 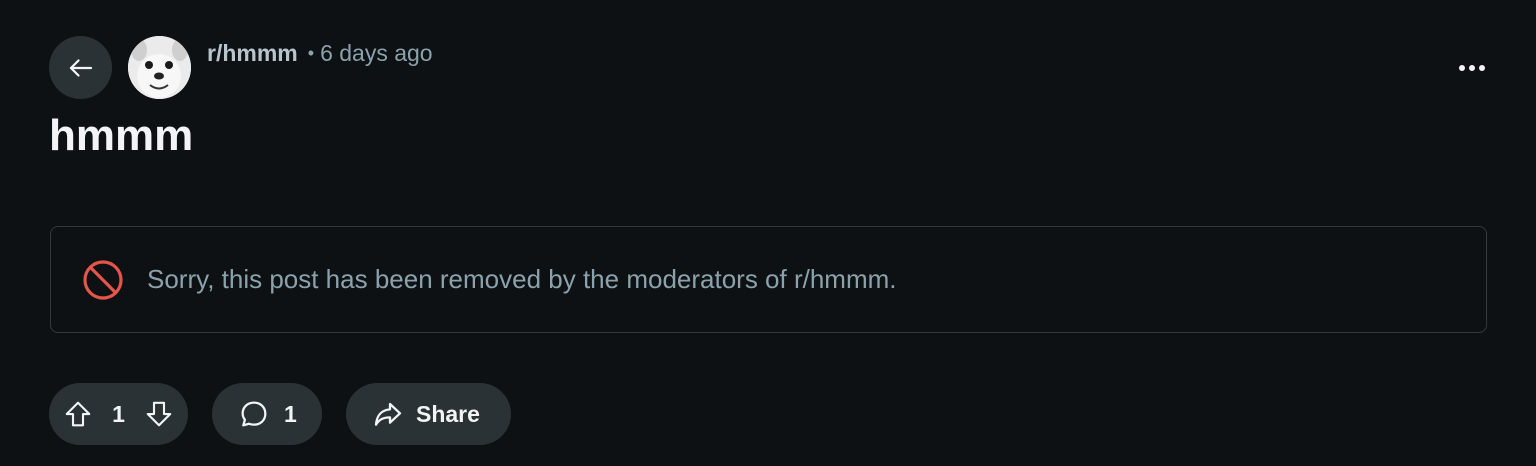 What do you see at coordinates (376, 52) in the screenshot?
I see `post-timestamp: 6 days ago` at bounding box center [376, 52].